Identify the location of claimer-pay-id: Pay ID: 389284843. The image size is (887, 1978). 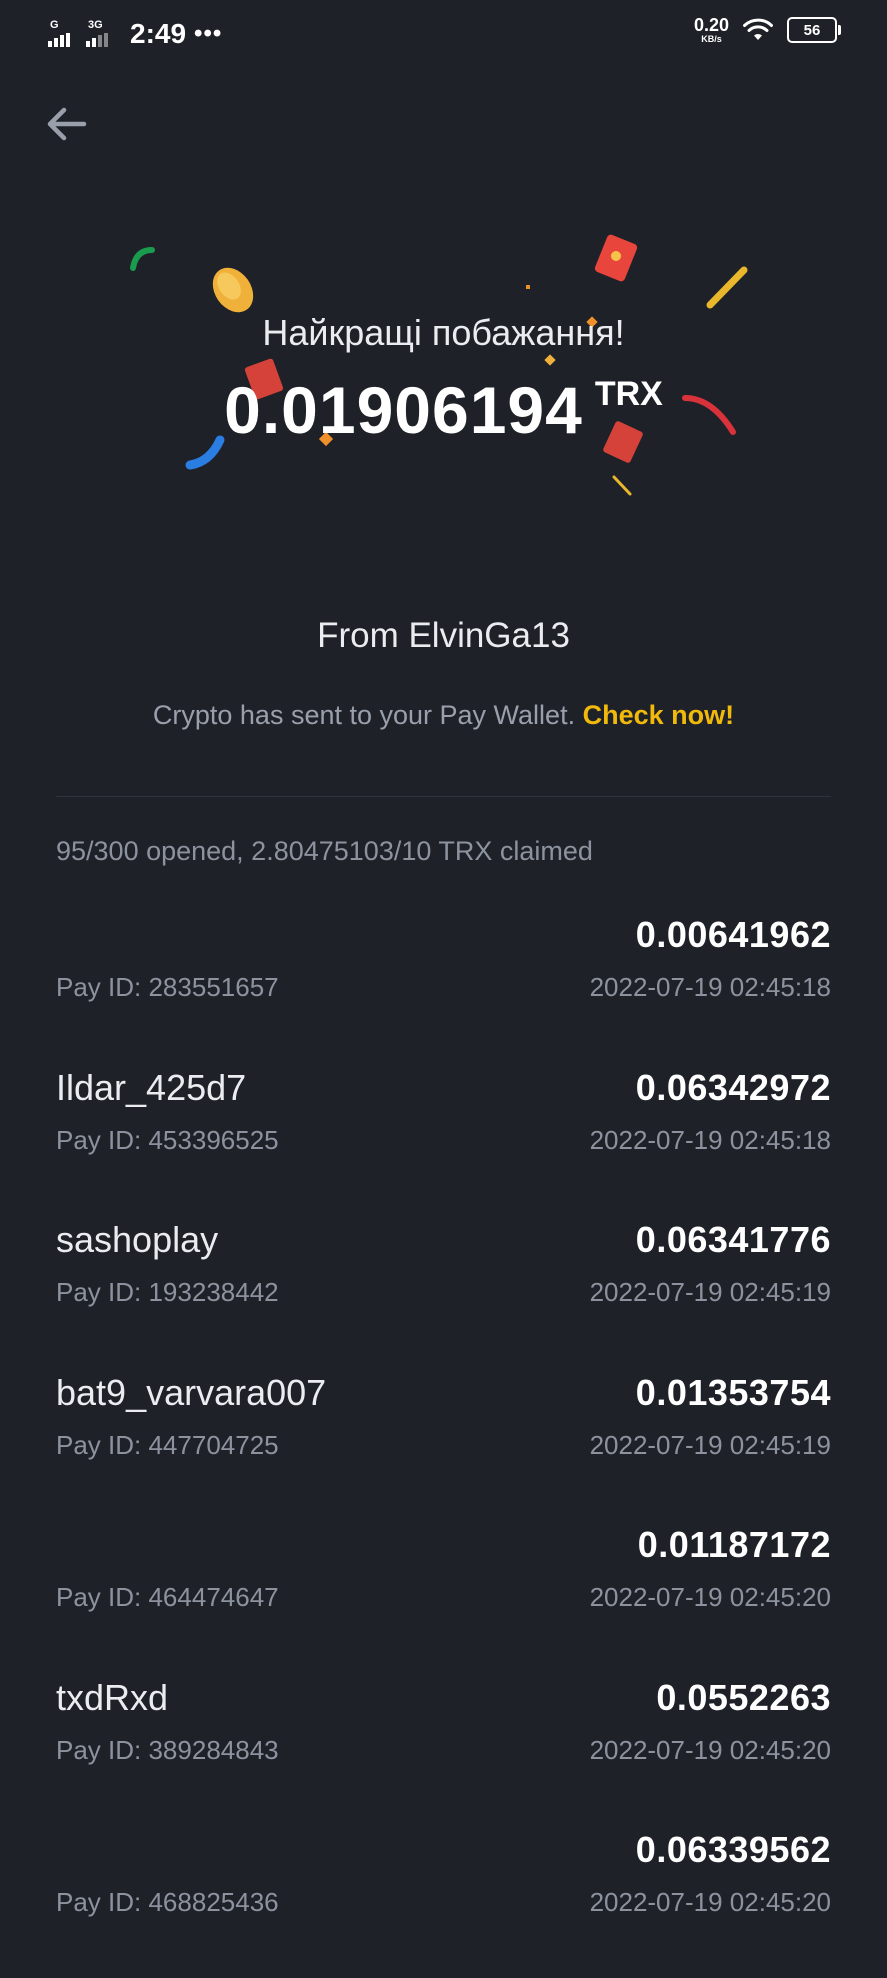
(167, 1749).